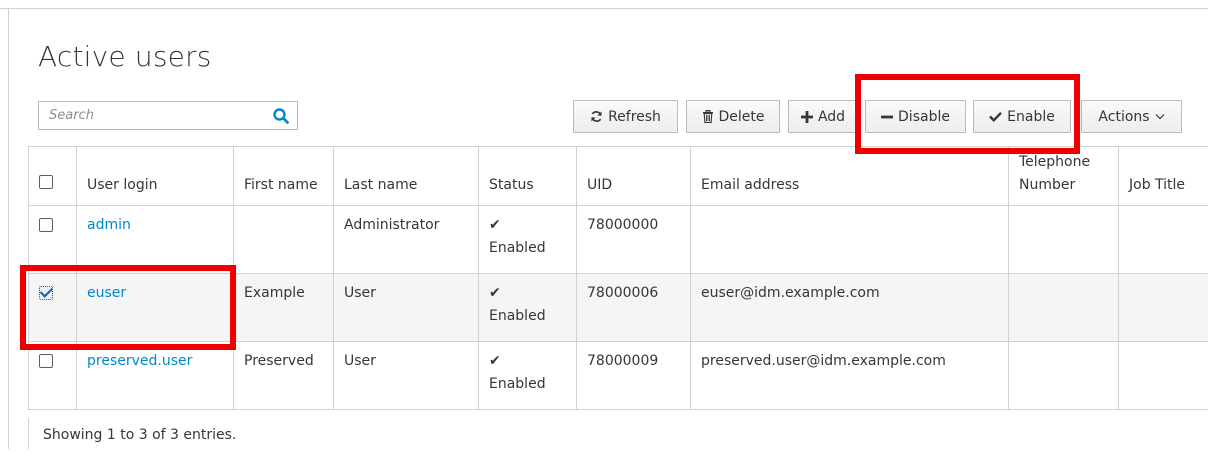 The width and height of the screenshot is (1208, 452). I want to click on actions-label: Actions, so click(1123, 117).